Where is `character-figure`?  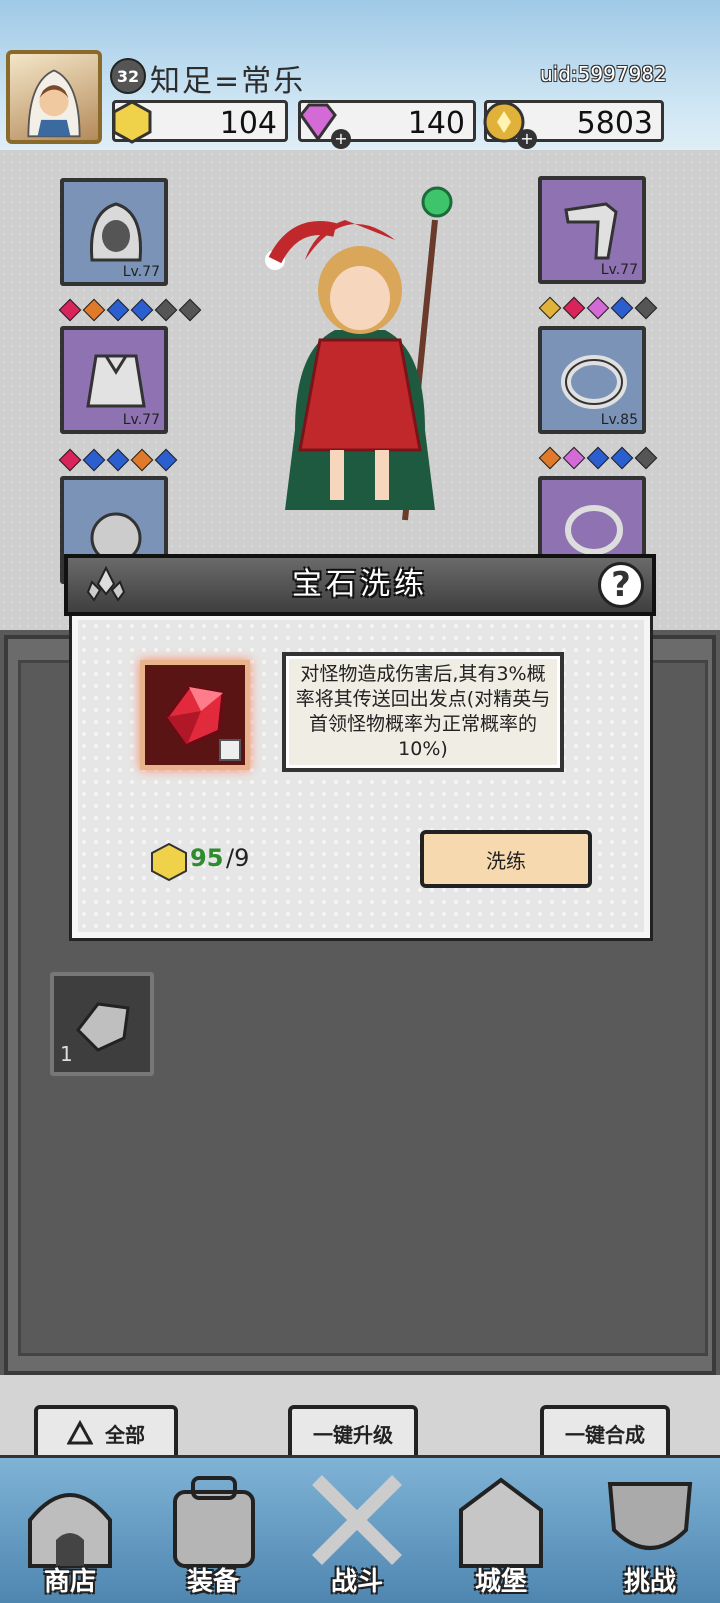
character-figure is located at coordinates (359, 353).